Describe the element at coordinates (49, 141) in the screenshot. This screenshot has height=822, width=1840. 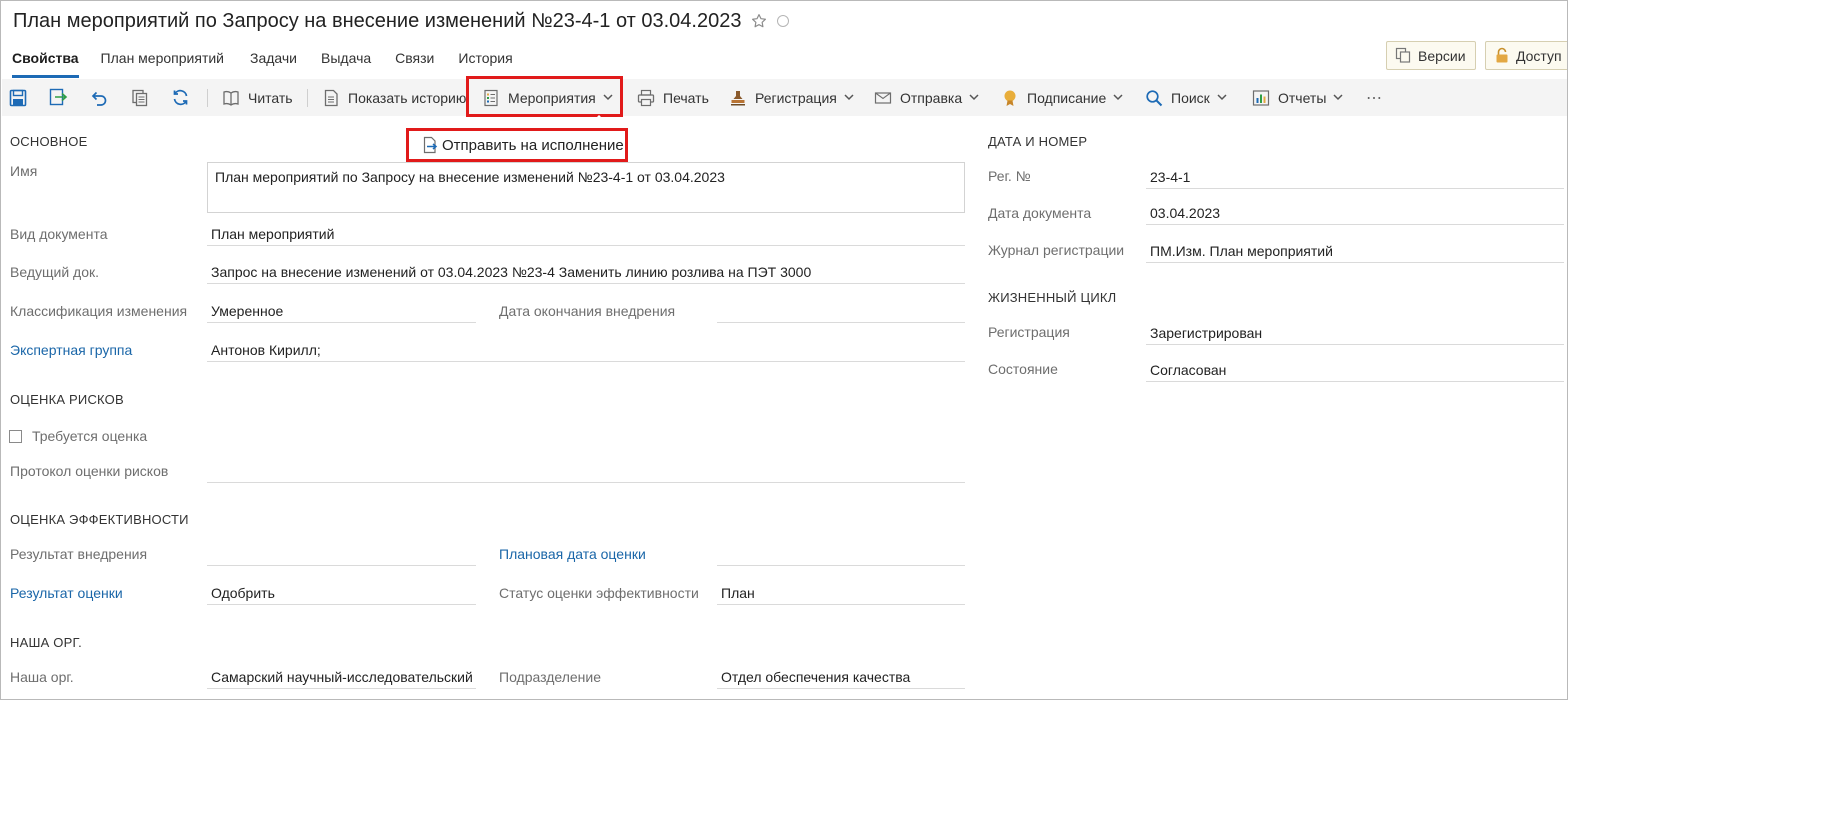
I see `section-main-heading: ОСНОВНОЕ` at that location.